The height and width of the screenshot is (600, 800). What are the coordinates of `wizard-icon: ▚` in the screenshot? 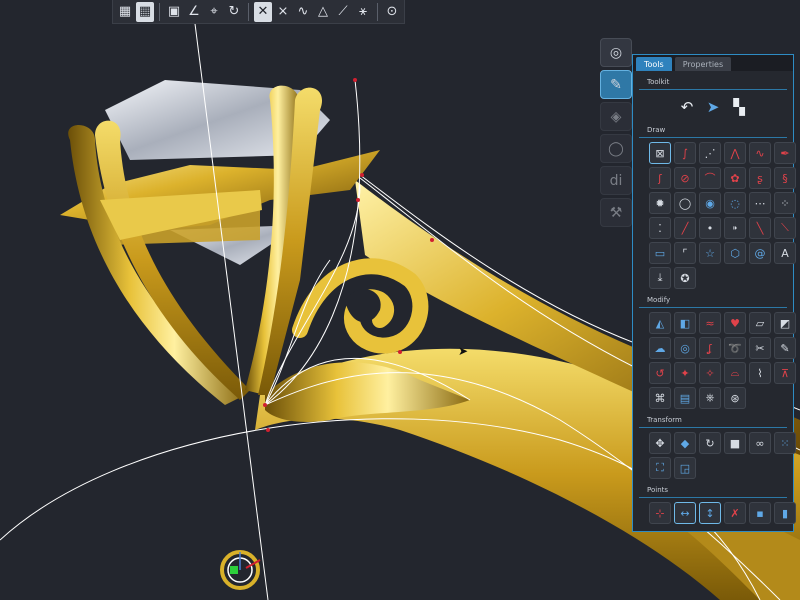 It's located at (739, 107).